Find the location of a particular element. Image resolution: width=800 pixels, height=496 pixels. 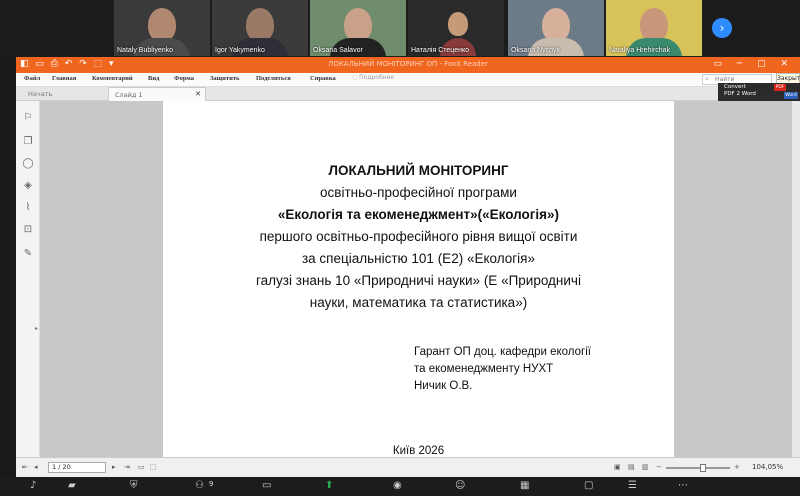

status-bar: ⇤ ◂ 1 / 20 ▸ ⇥ ▭ ⬚ ▣ ▤ ▥ − + 104,05% is located at coordinates (408, 467).